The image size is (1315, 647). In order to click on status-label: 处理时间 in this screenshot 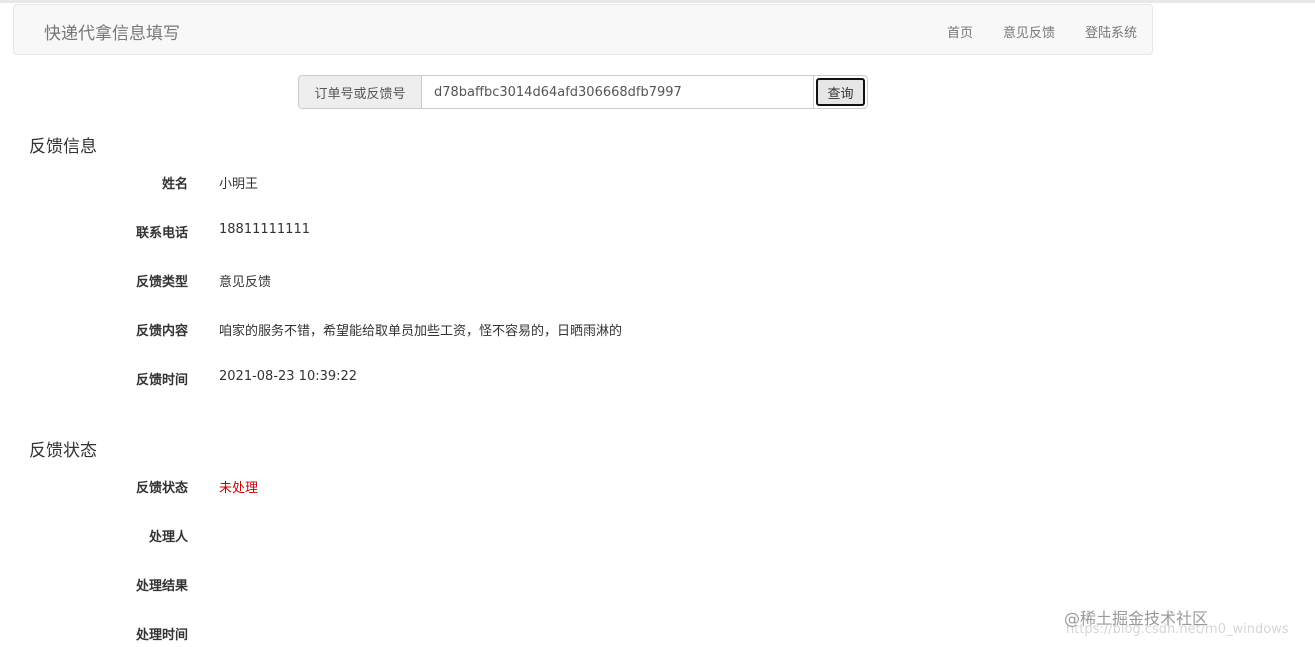, I will do `click(161, 635)`.